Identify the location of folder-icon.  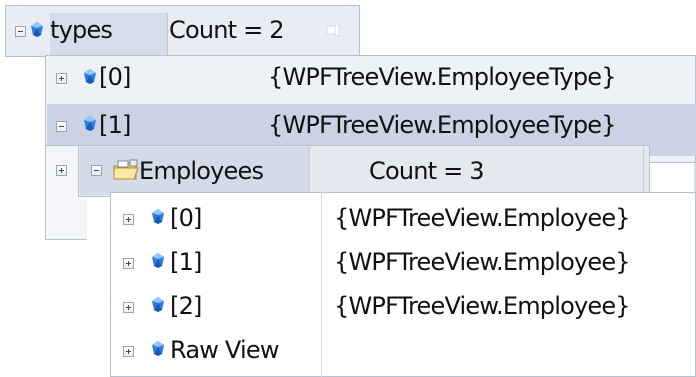
(126, 169).